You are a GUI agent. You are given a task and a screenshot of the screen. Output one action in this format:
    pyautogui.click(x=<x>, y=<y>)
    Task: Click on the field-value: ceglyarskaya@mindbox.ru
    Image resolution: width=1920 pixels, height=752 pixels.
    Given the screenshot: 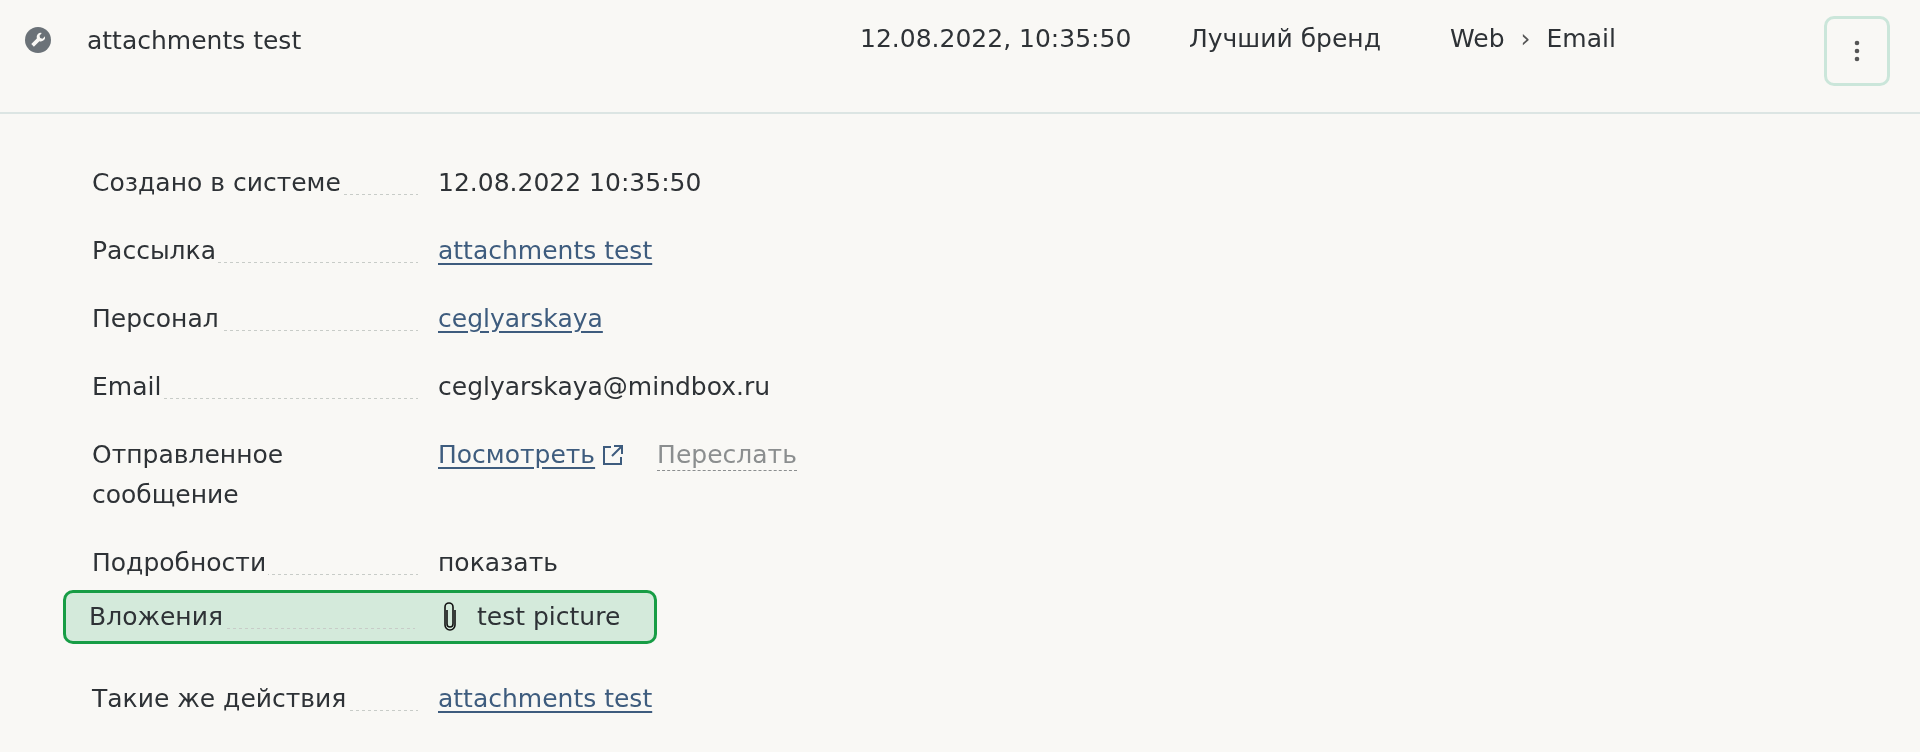 What is the action you would take?
    pyautogui.click(x=604, y=387)
    